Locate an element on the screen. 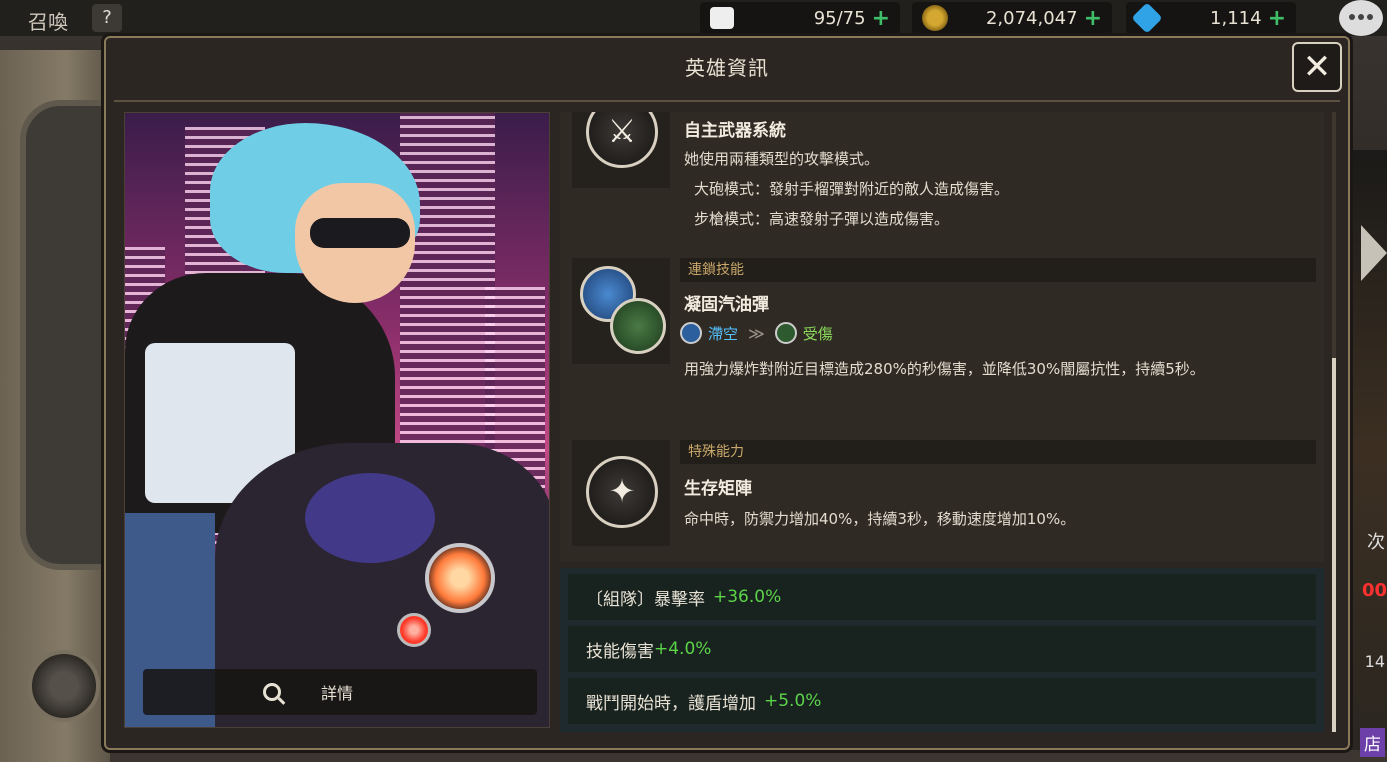 The image size is (1387, 762). chain-from-label: 滯空 is located at coordinates (723, 333).